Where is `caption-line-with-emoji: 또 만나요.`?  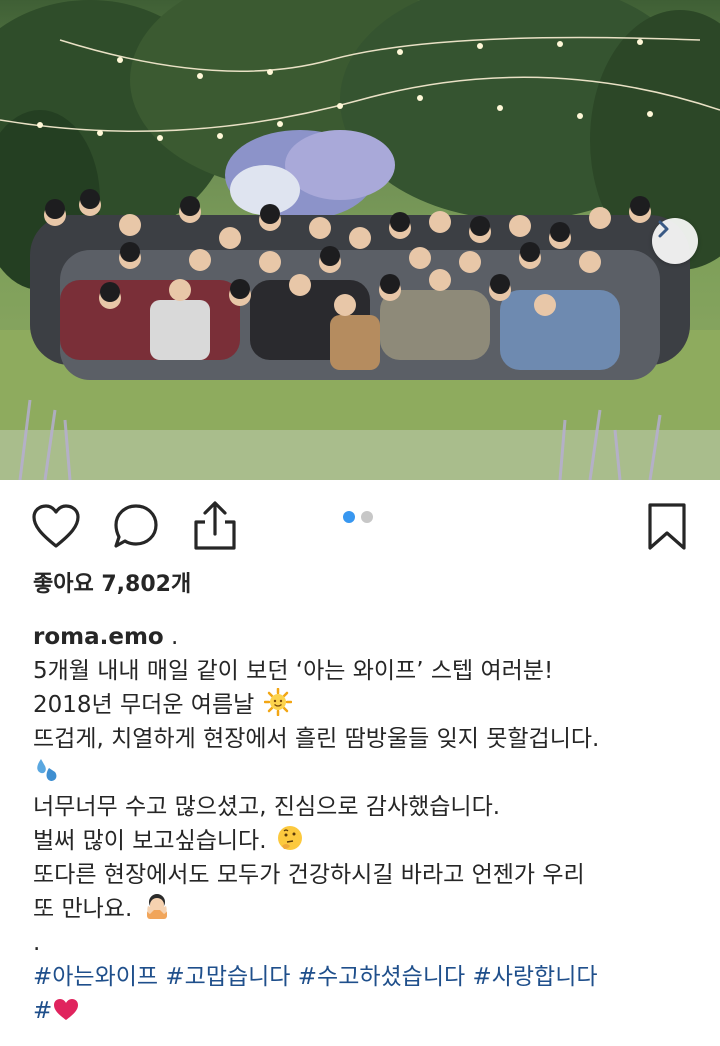 caption-line-with-emoji: 또 만나요. is located at coordinates (363, 909).